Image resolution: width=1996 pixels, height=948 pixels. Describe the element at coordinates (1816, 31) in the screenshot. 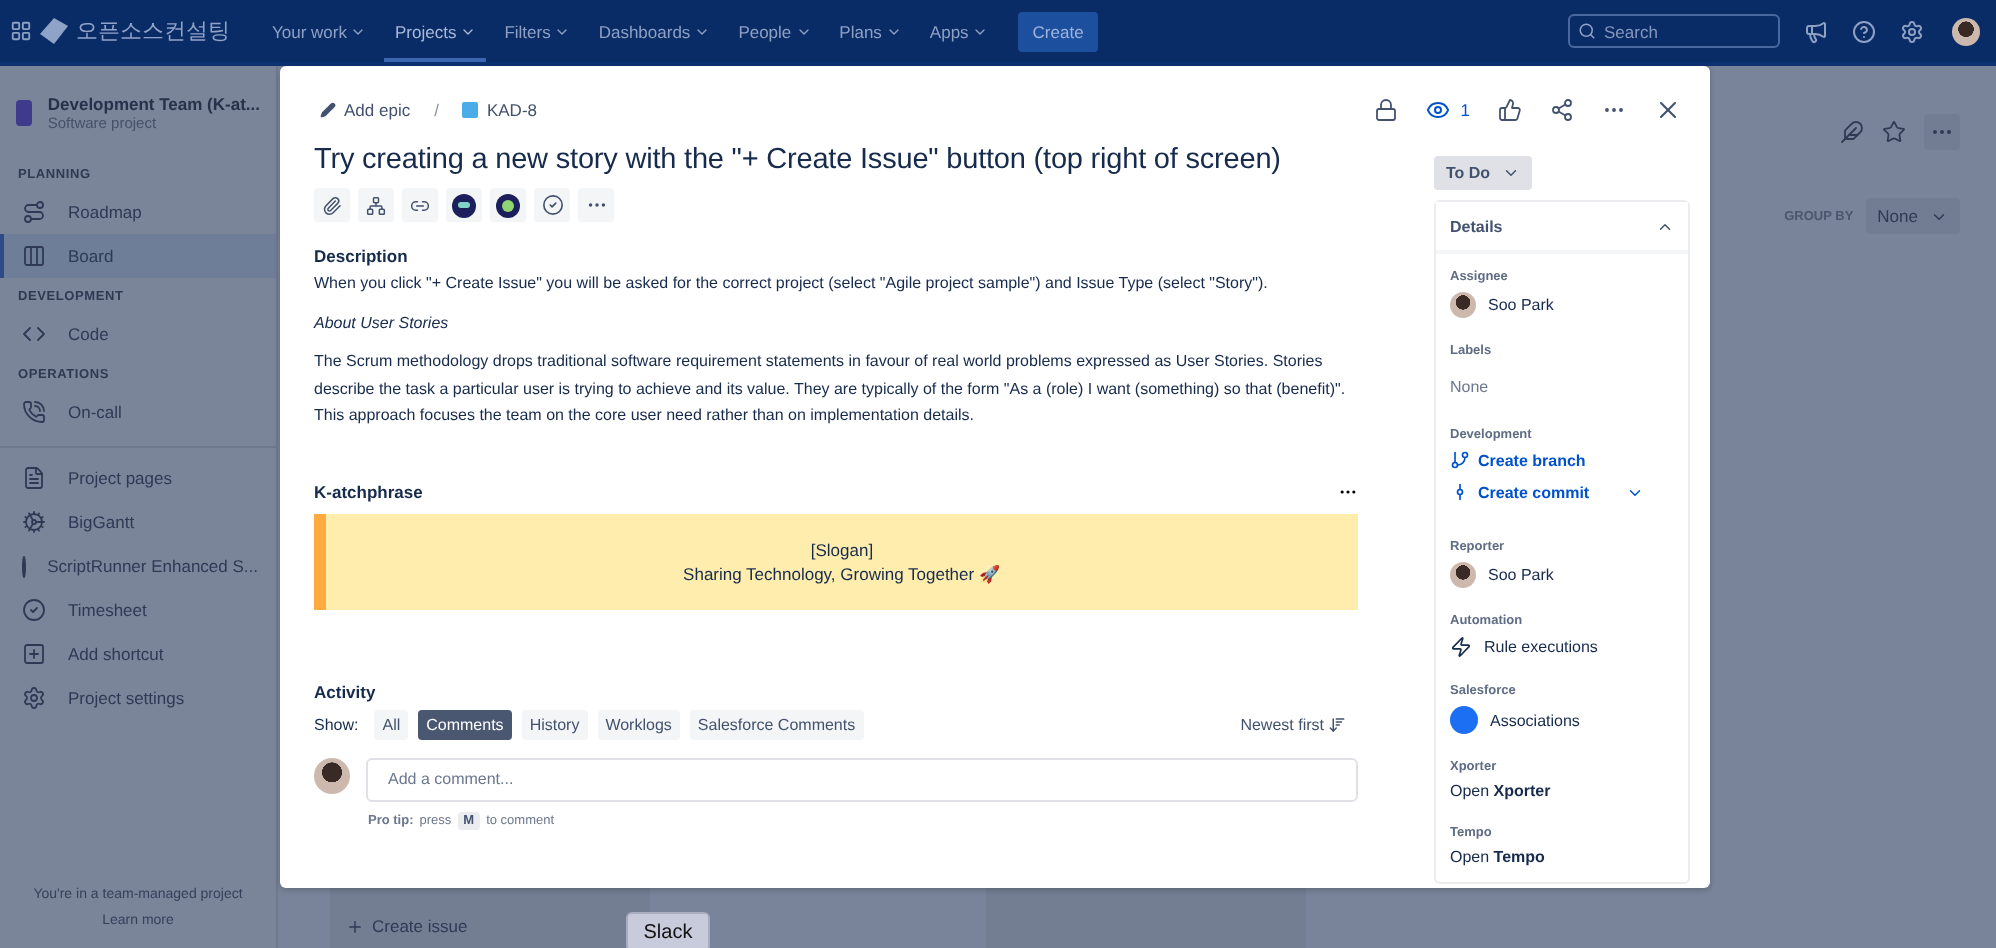

I see `notification-icon` at that location.